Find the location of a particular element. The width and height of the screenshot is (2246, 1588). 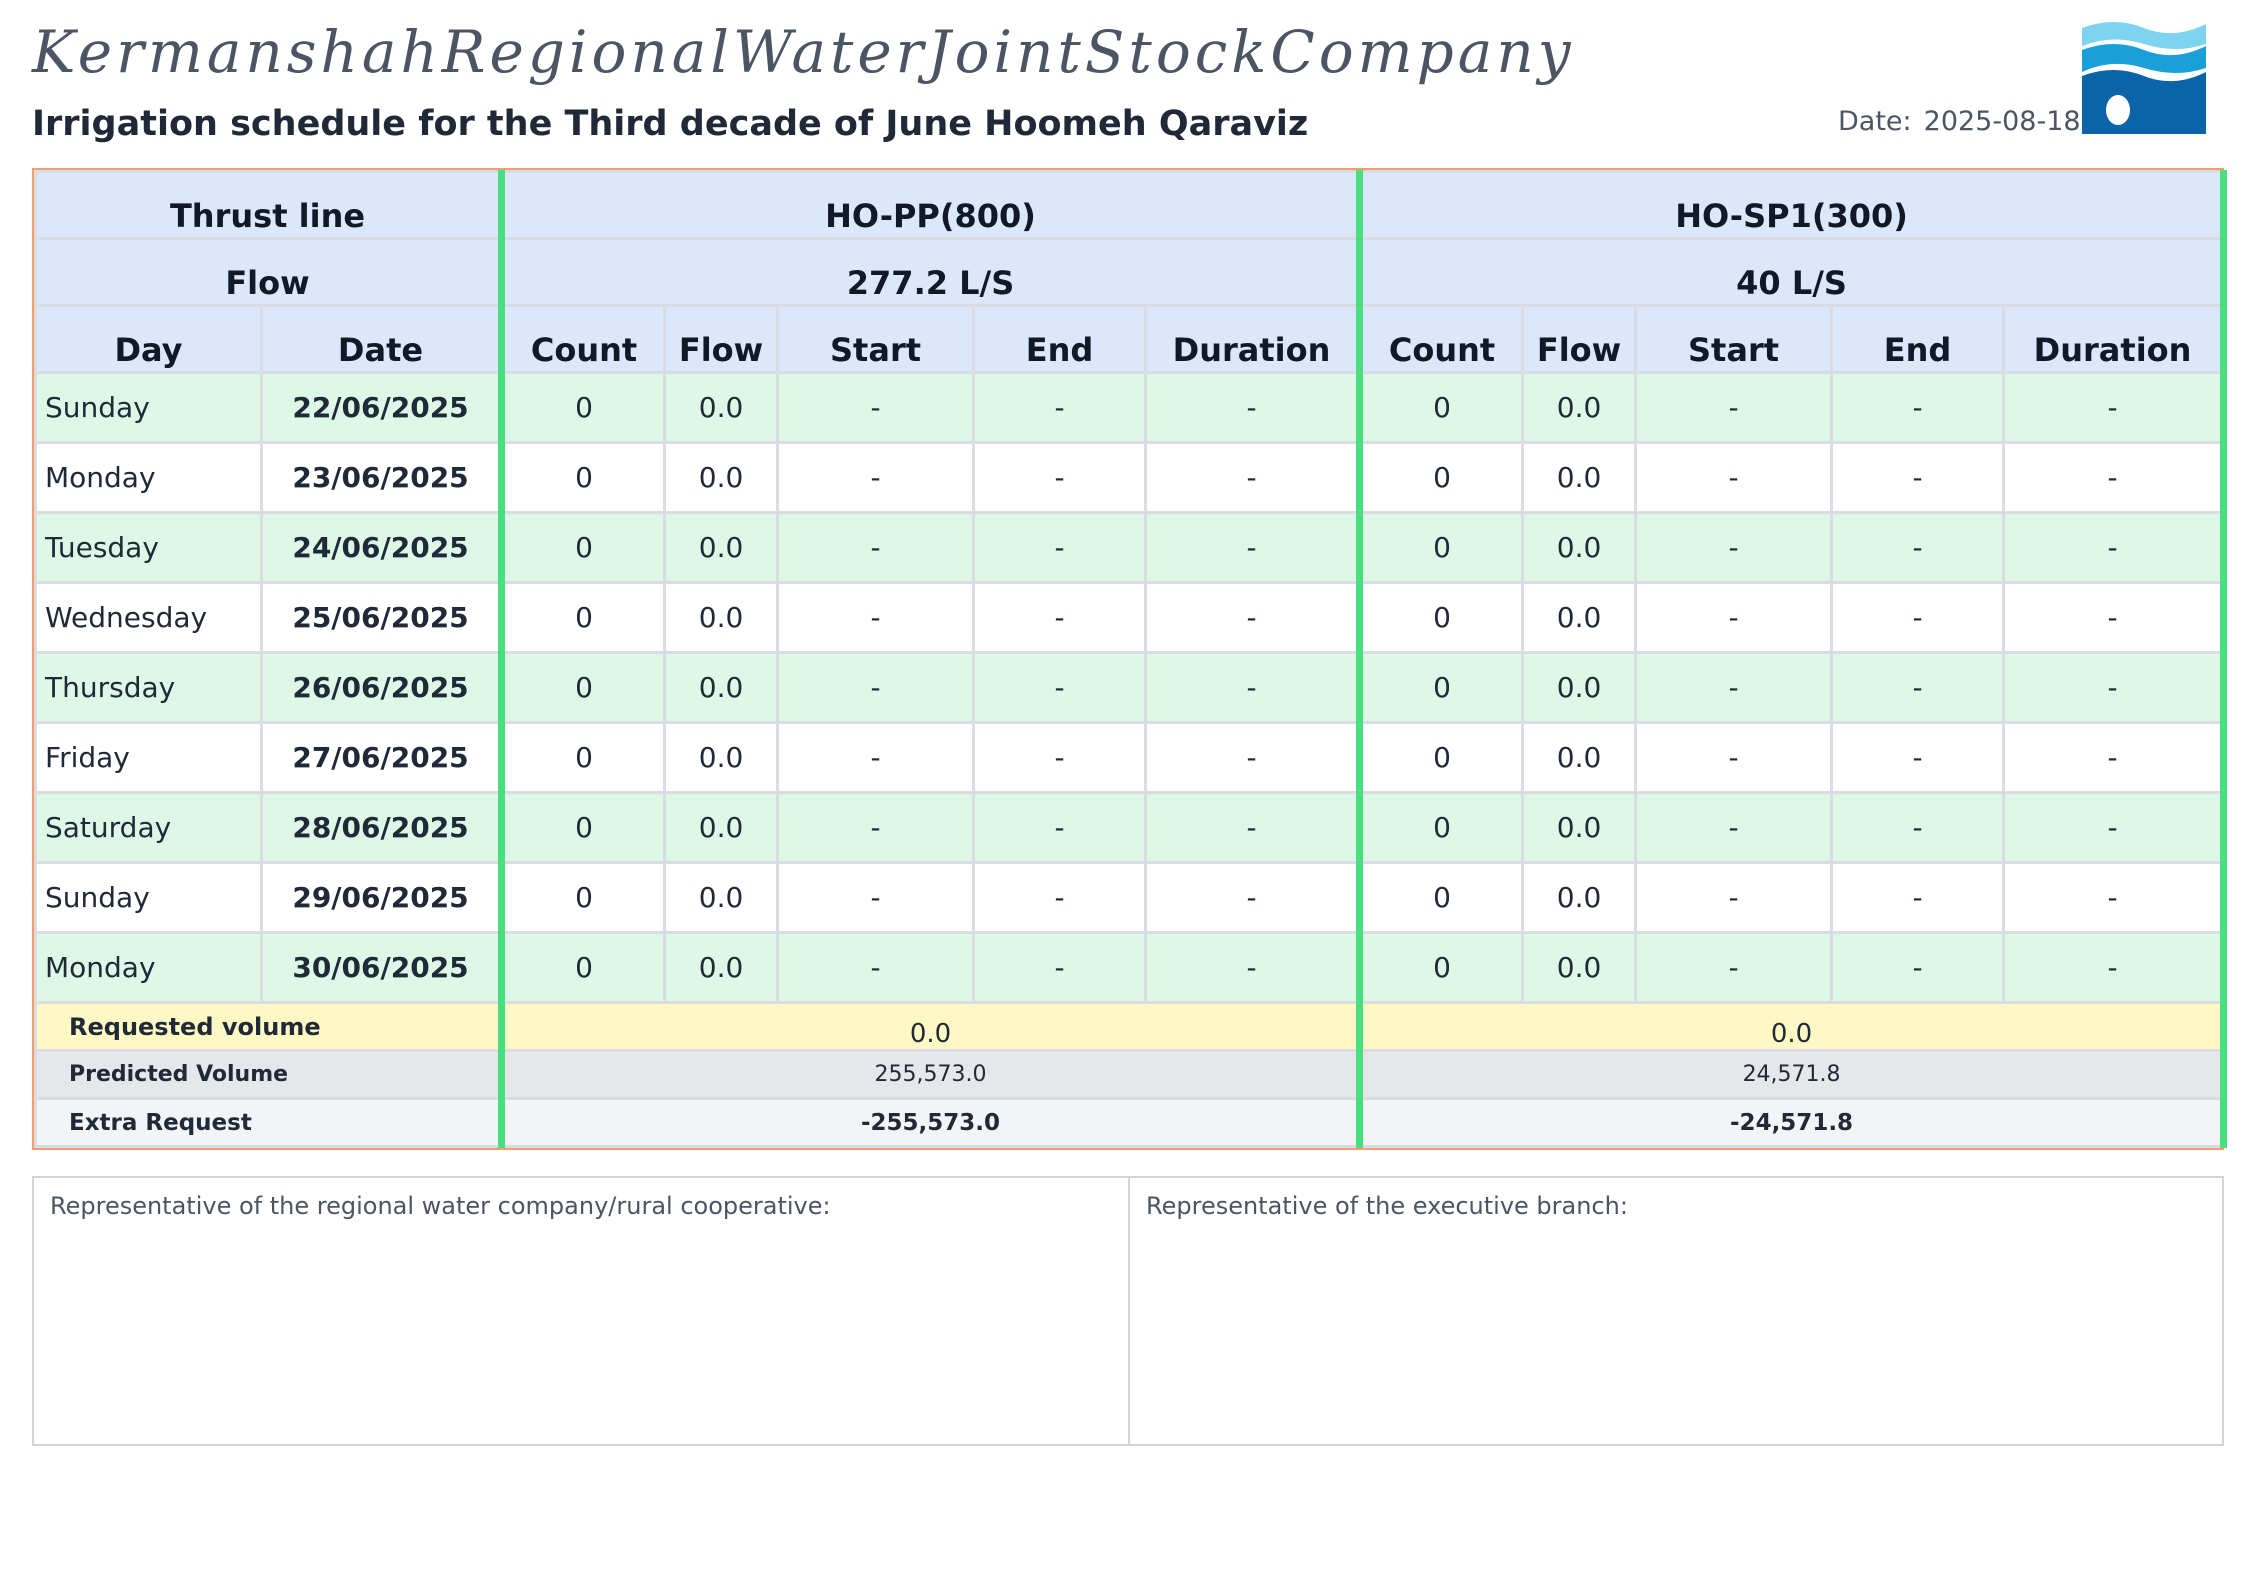

extra-request-row: Extra Request -255,573.0 -24,571.8 is located at coordinates (1130, 1122).